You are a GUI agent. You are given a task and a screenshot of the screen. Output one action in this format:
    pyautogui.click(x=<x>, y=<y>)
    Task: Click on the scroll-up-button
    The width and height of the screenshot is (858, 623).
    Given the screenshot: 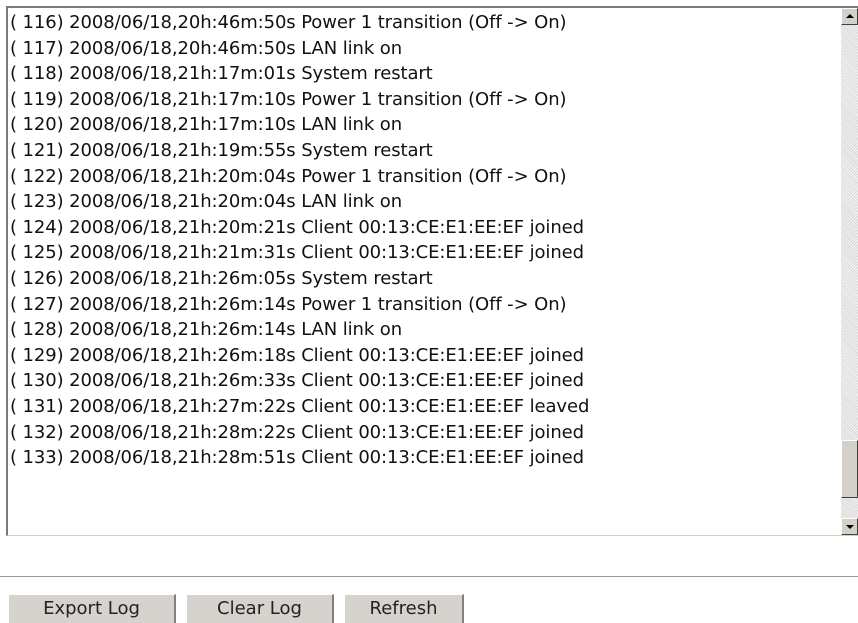 What is the action you would take?
    pyautogui.click(x=849, y=16)
    